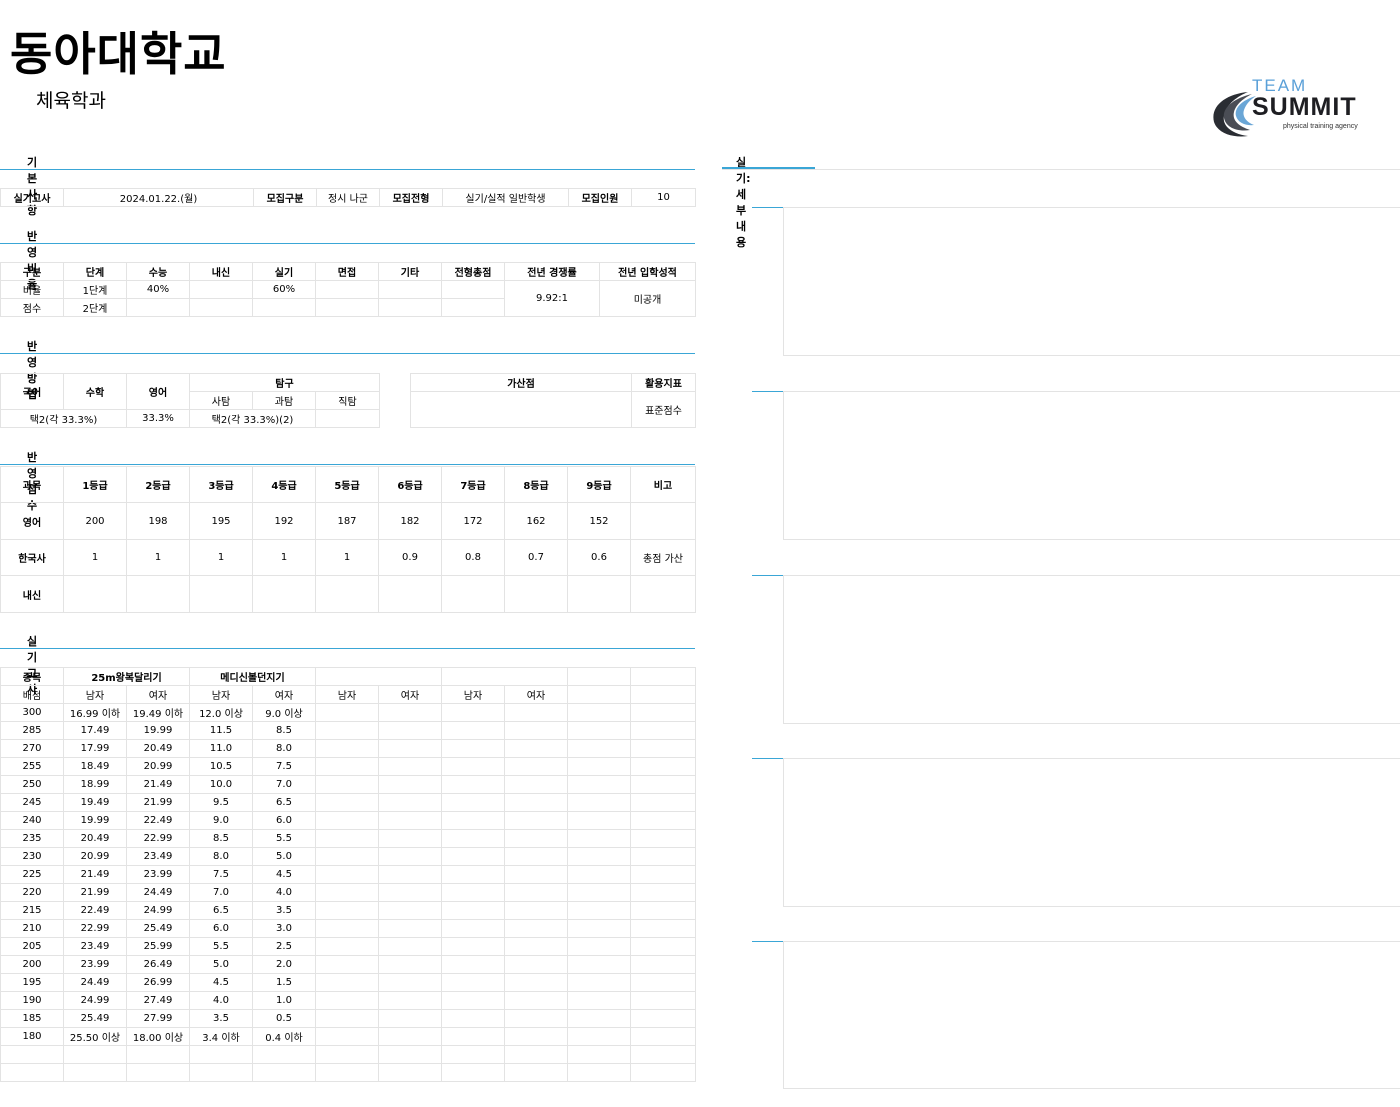 The image size is (1400, 1107). What do you see at coordinates (158, 892) in the screenshot?
I see `practical-cell: 24.49` at bounding box center [158, 892].